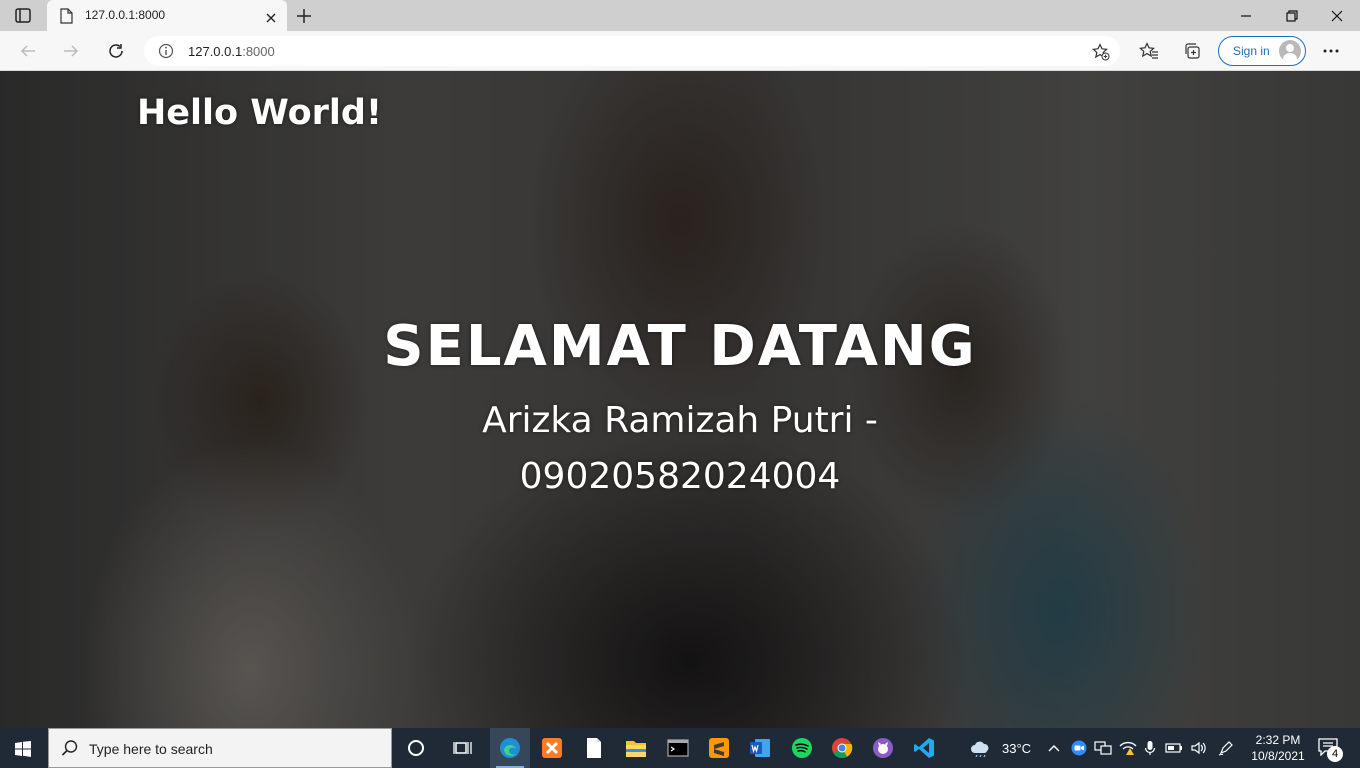 This screenshot has height=768, width=1360. I want to click on vscode-icon, so click(924, 748).